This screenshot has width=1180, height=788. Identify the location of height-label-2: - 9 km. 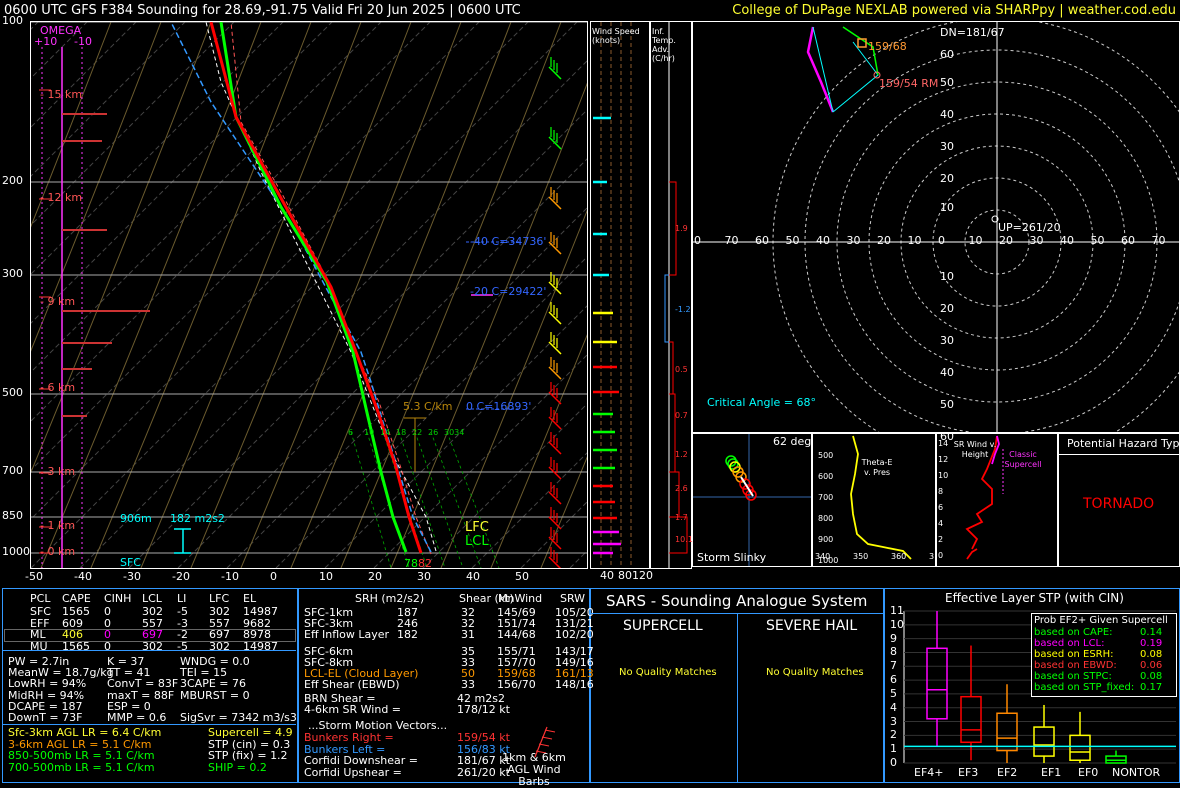
(58, 301).